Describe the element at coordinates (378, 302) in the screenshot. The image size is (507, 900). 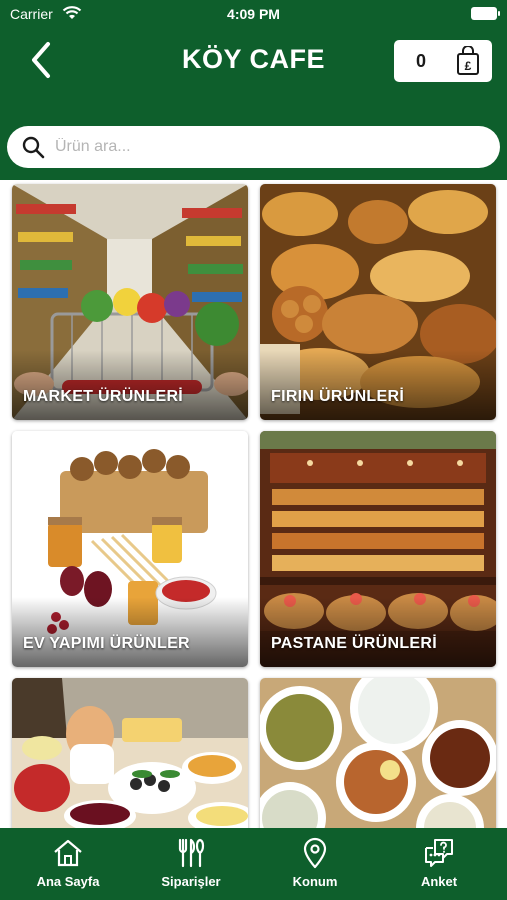
I see `category-tile-bakery: FIRIN ÜRÜNLERİ` at that location.